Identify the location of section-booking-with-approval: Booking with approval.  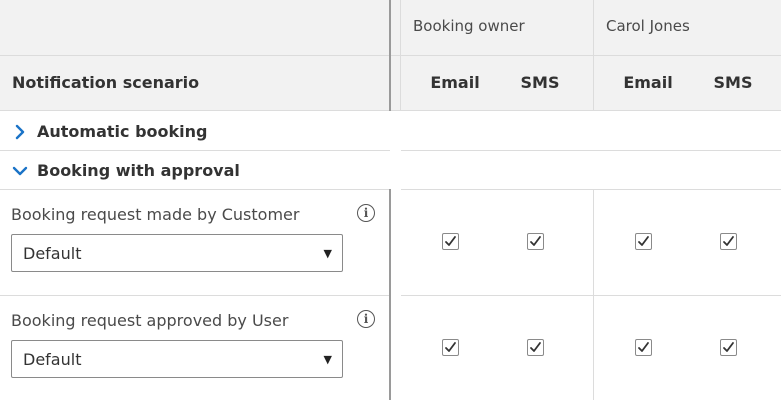
(195, 170).